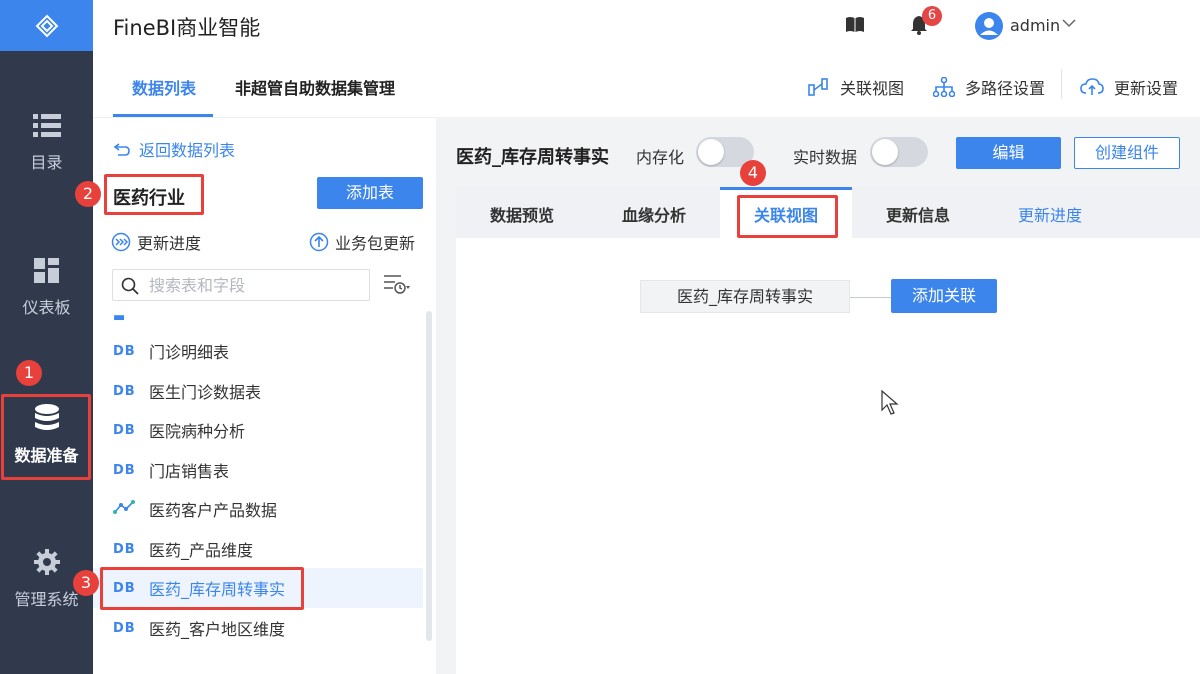 Image resolution: width=1200 pixels, height=674 pixels. I want to click on multi-path-button: 多路径设置, so click(989, 87).